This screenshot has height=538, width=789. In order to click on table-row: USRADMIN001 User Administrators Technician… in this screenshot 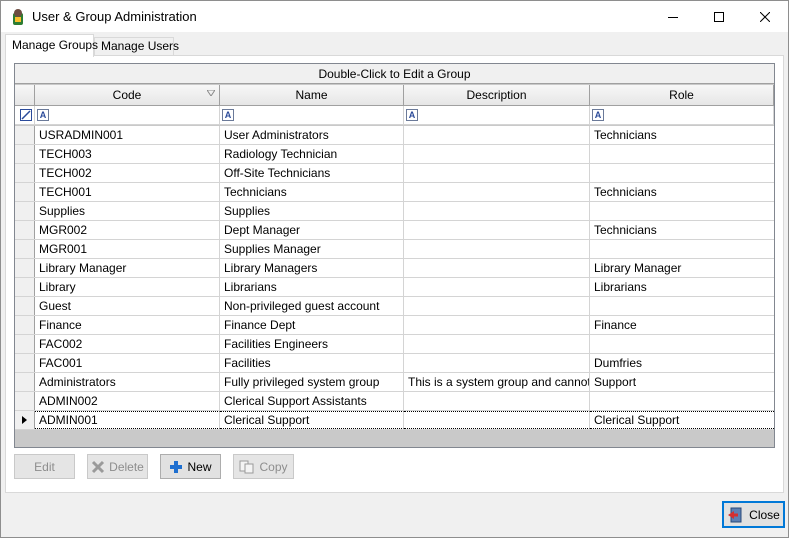, I will do `click(394, 135)`.